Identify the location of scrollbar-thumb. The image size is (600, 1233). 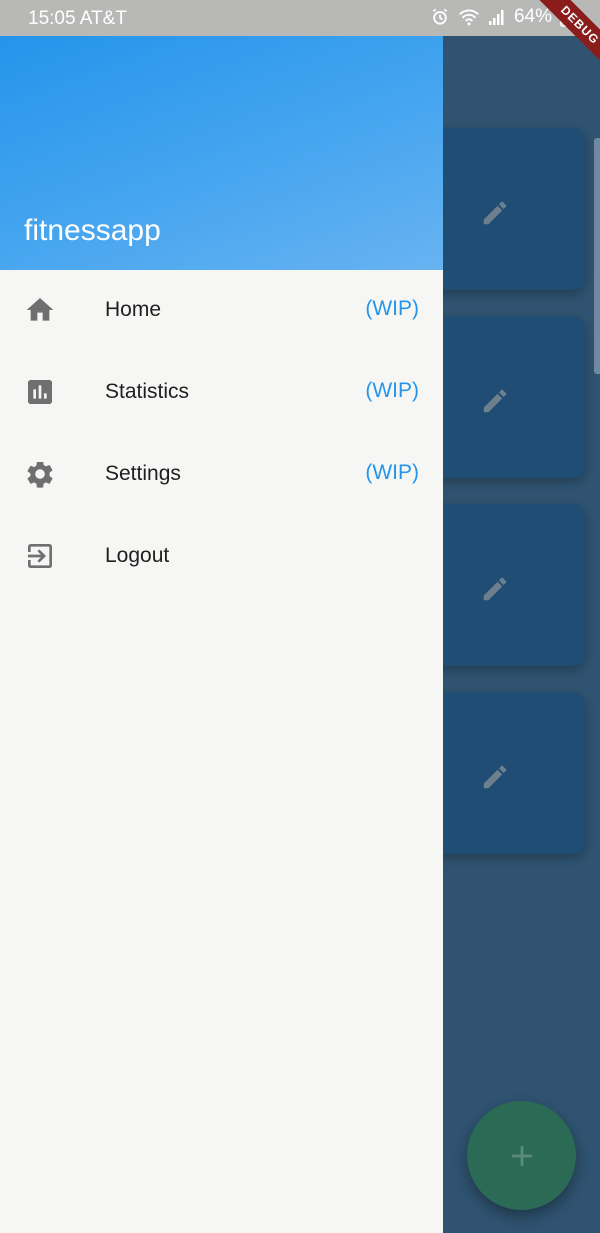
(597, 256).